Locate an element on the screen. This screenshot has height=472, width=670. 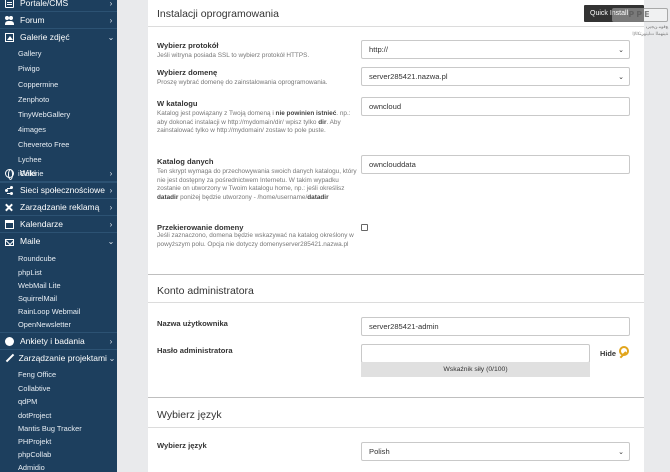
redirect-checkbox is located at coordinates (364, 227).